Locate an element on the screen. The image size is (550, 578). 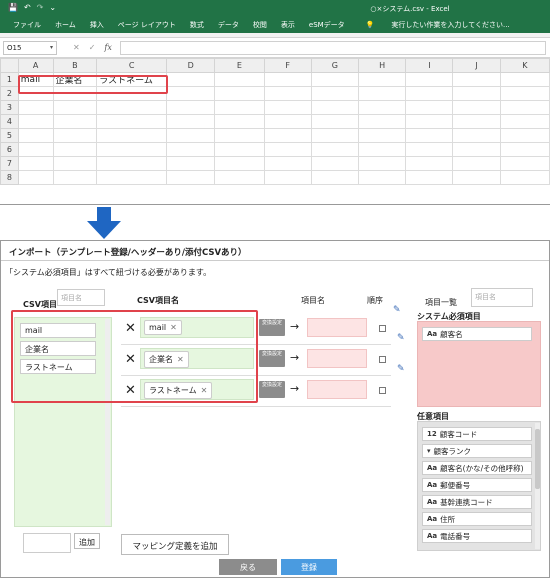
row-header: 7 is located at coordinates (9, 163).